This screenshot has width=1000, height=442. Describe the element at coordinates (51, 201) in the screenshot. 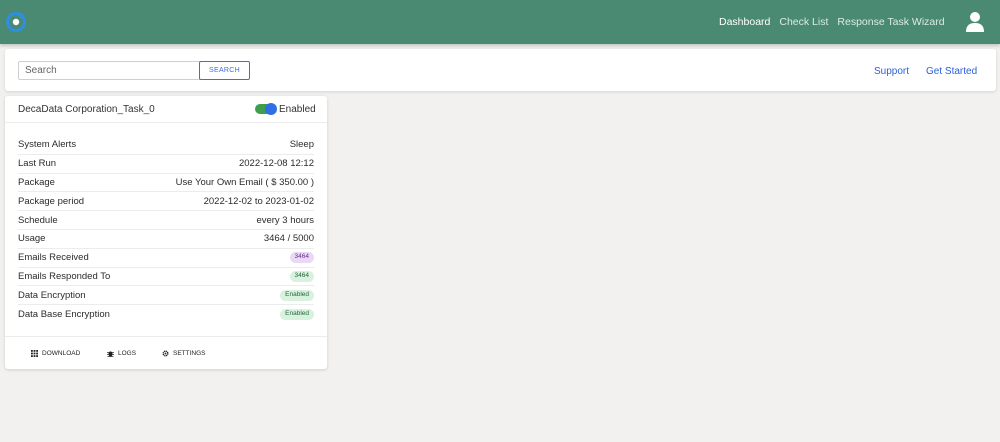

I see `row-label: Package period` at that location.